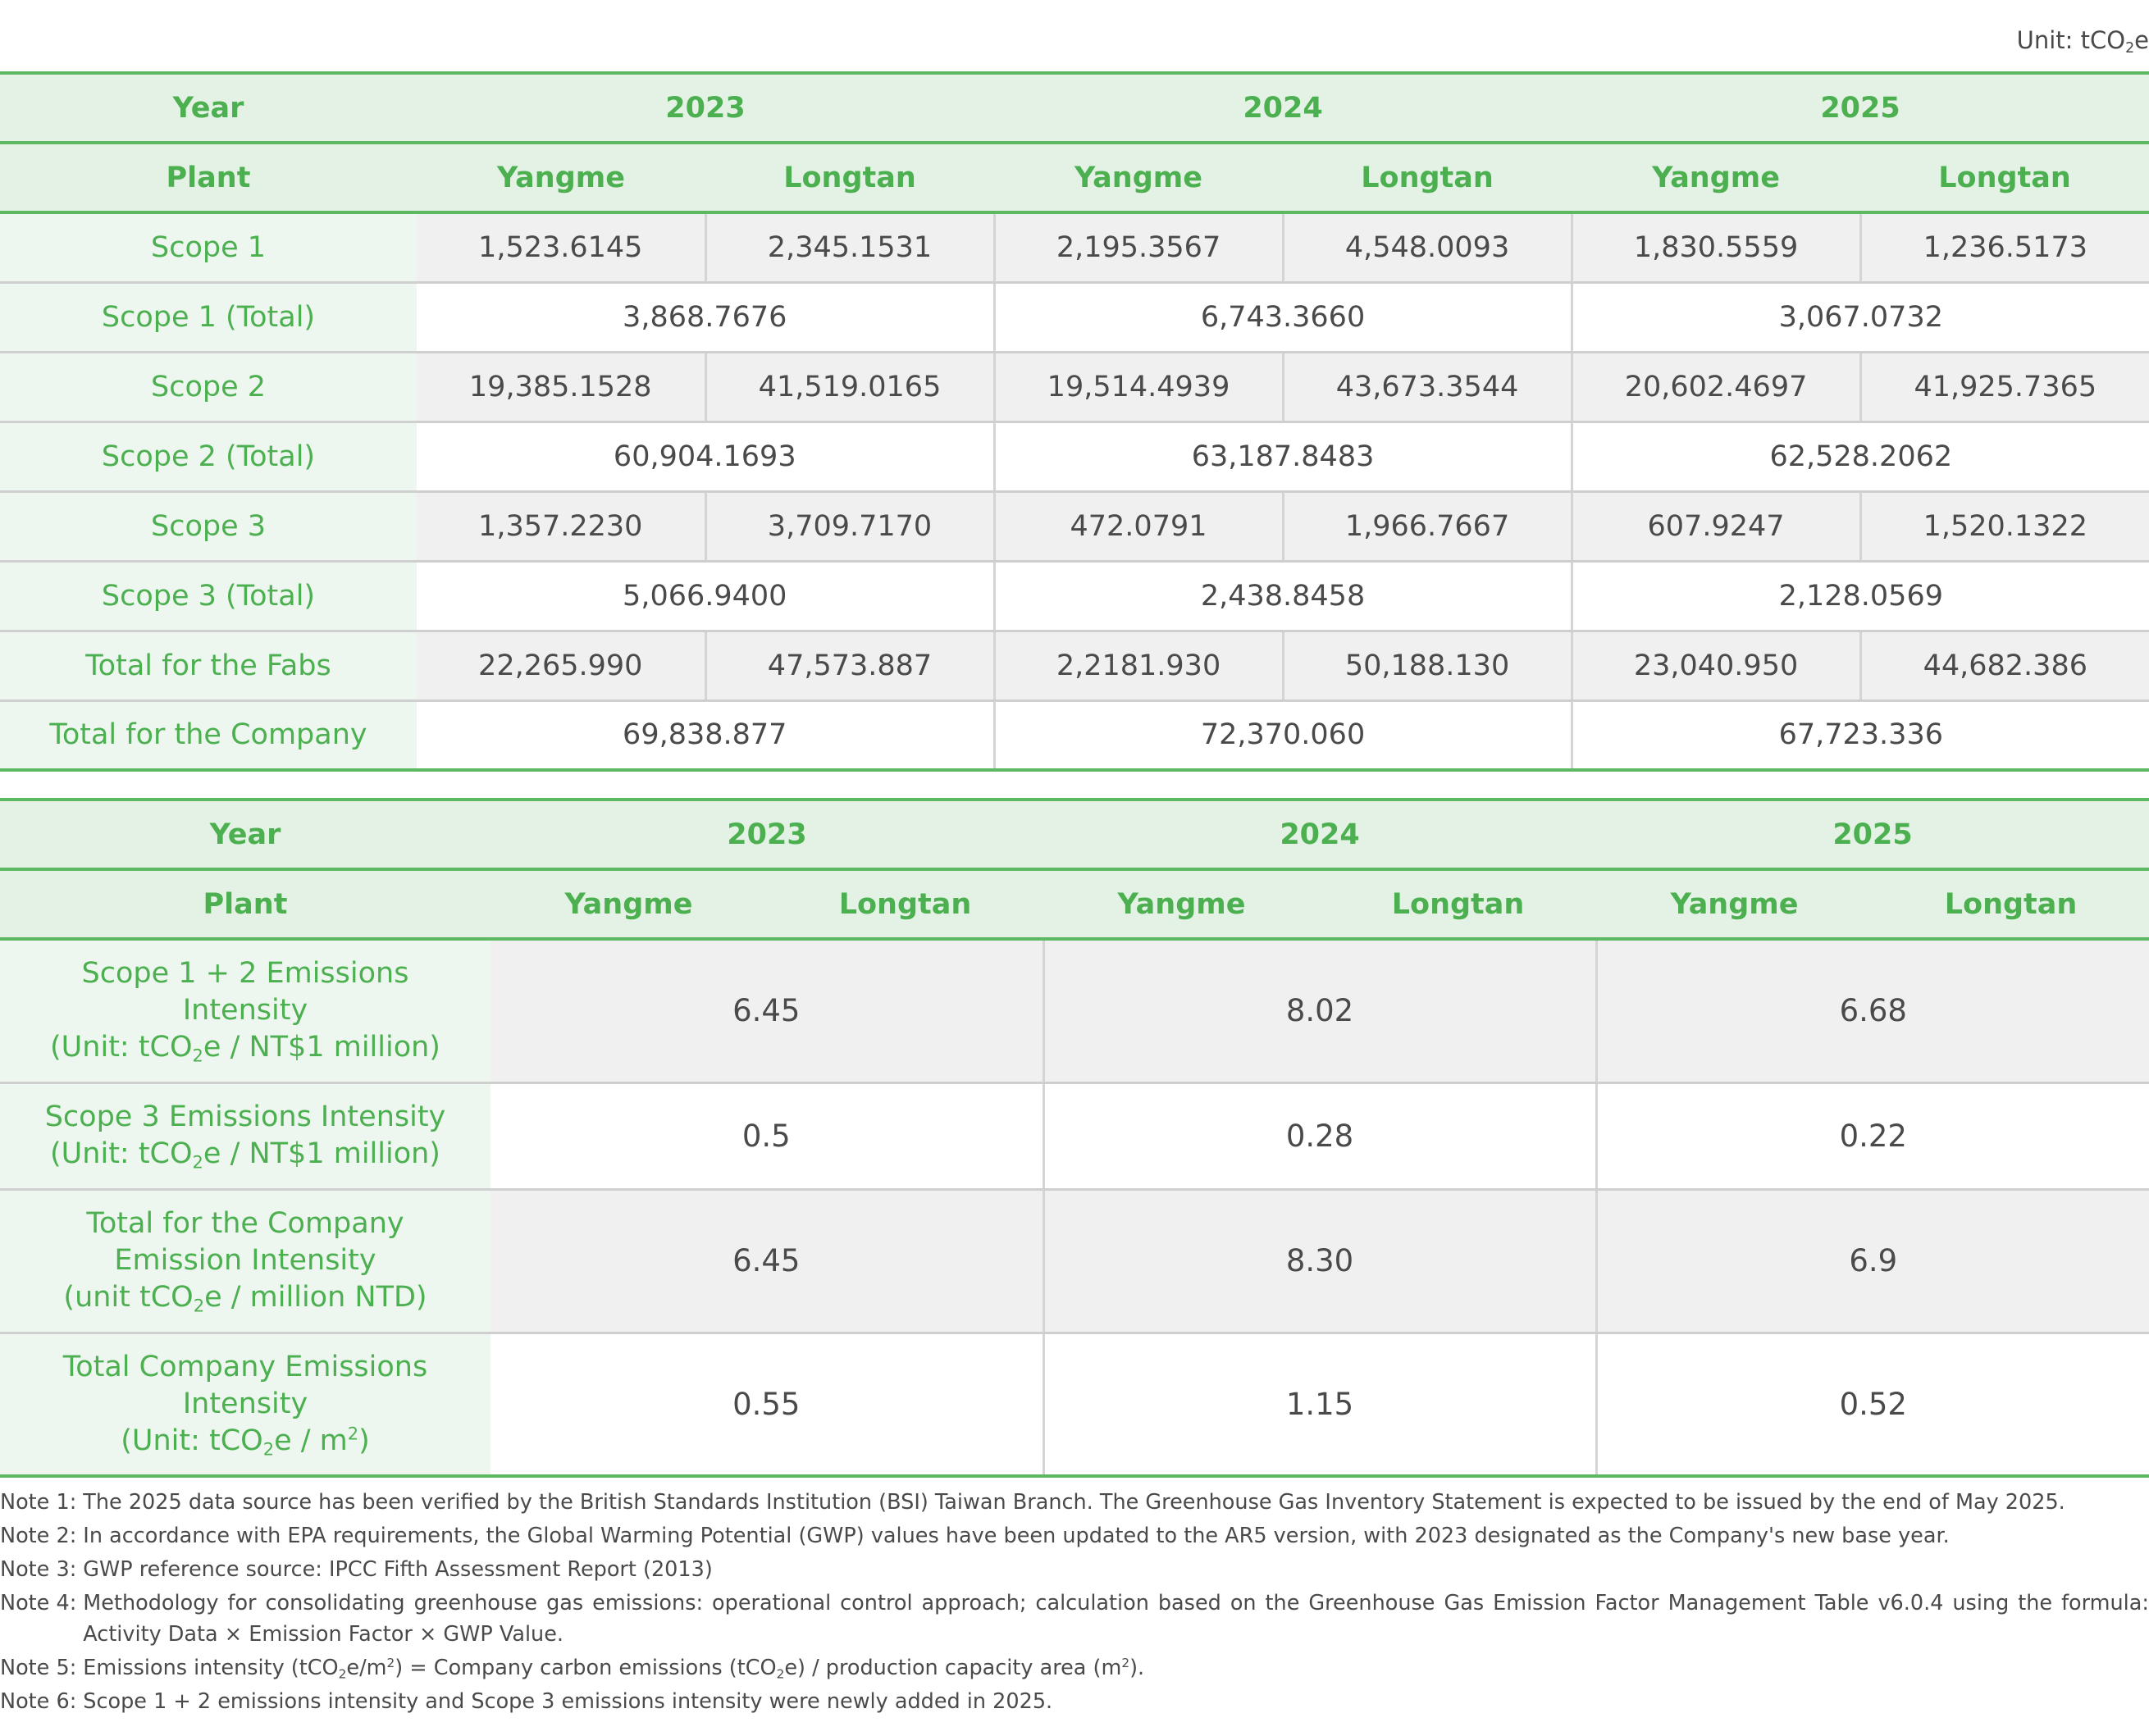 The width and height of the screenshot is (2149, 1736). What do you see at coordinates (1426, 666) in the screenshot?
I see `value-cell: 50,188.130` at bounding box center [1426, 666].